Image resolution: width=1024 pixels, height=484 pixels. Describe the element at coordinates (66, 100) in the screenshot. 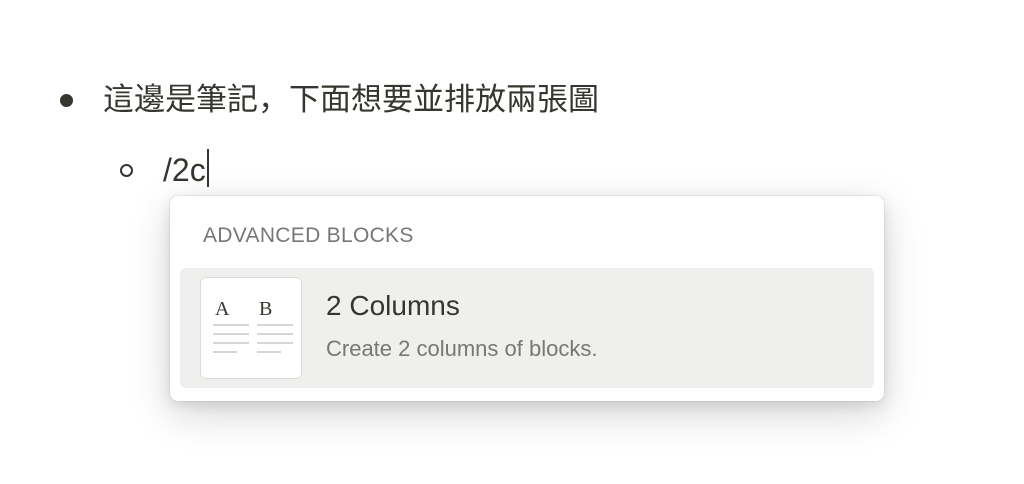

I see `bullet-disc-icon` at that location.